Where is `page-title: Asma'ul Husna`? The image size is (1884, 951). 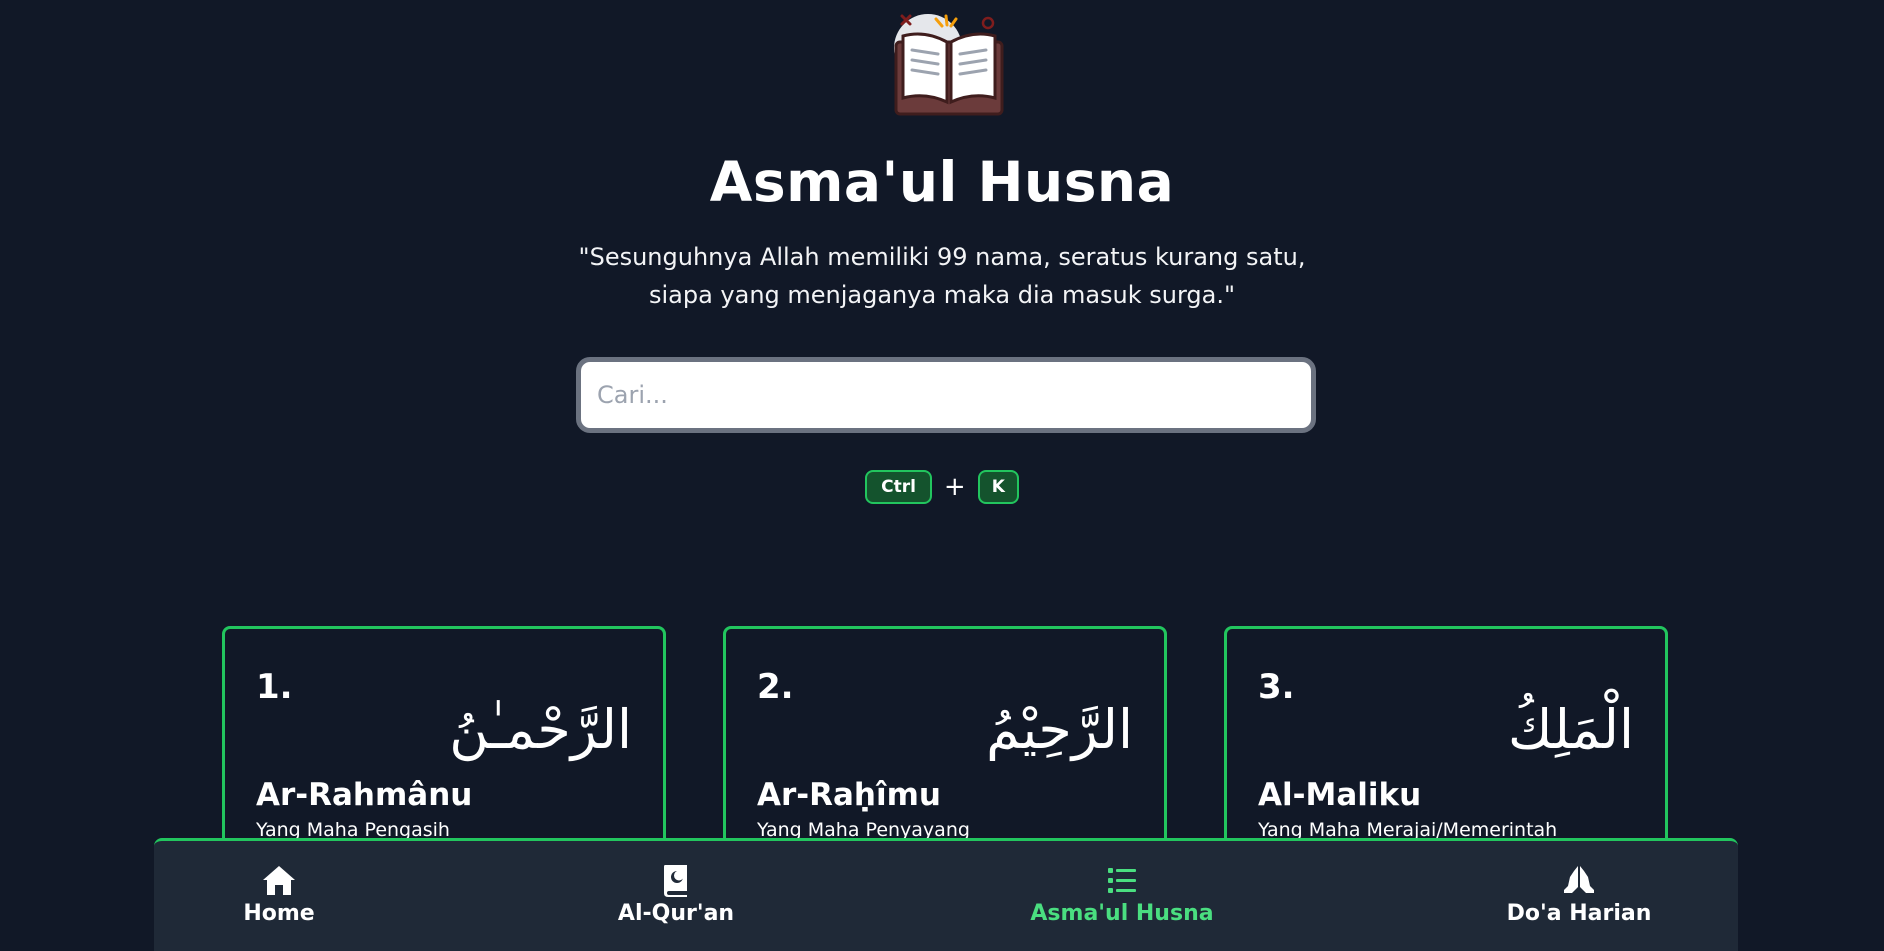
page-title: Asma'ul Husna is located at coordinates (942, 182).